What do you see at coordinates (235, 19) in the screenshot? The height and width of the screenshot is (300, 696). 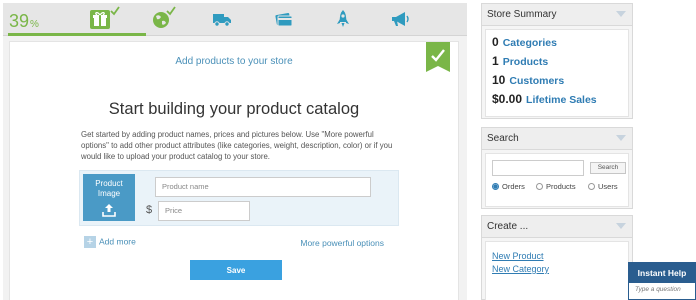 I see `progress-bar: 39%` at bounding box center [235, 19].